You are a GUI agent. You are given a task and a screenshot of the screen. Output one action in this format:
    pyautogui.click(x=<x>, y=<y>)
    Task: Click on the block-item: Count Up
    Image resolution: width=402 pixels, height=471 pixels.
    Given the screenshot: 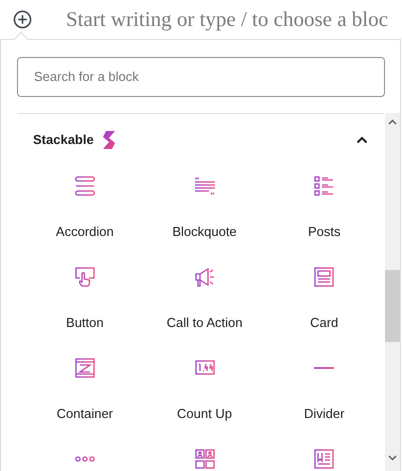 What is the action you would take?
    pyautogui.click(x=204, y=392)
    